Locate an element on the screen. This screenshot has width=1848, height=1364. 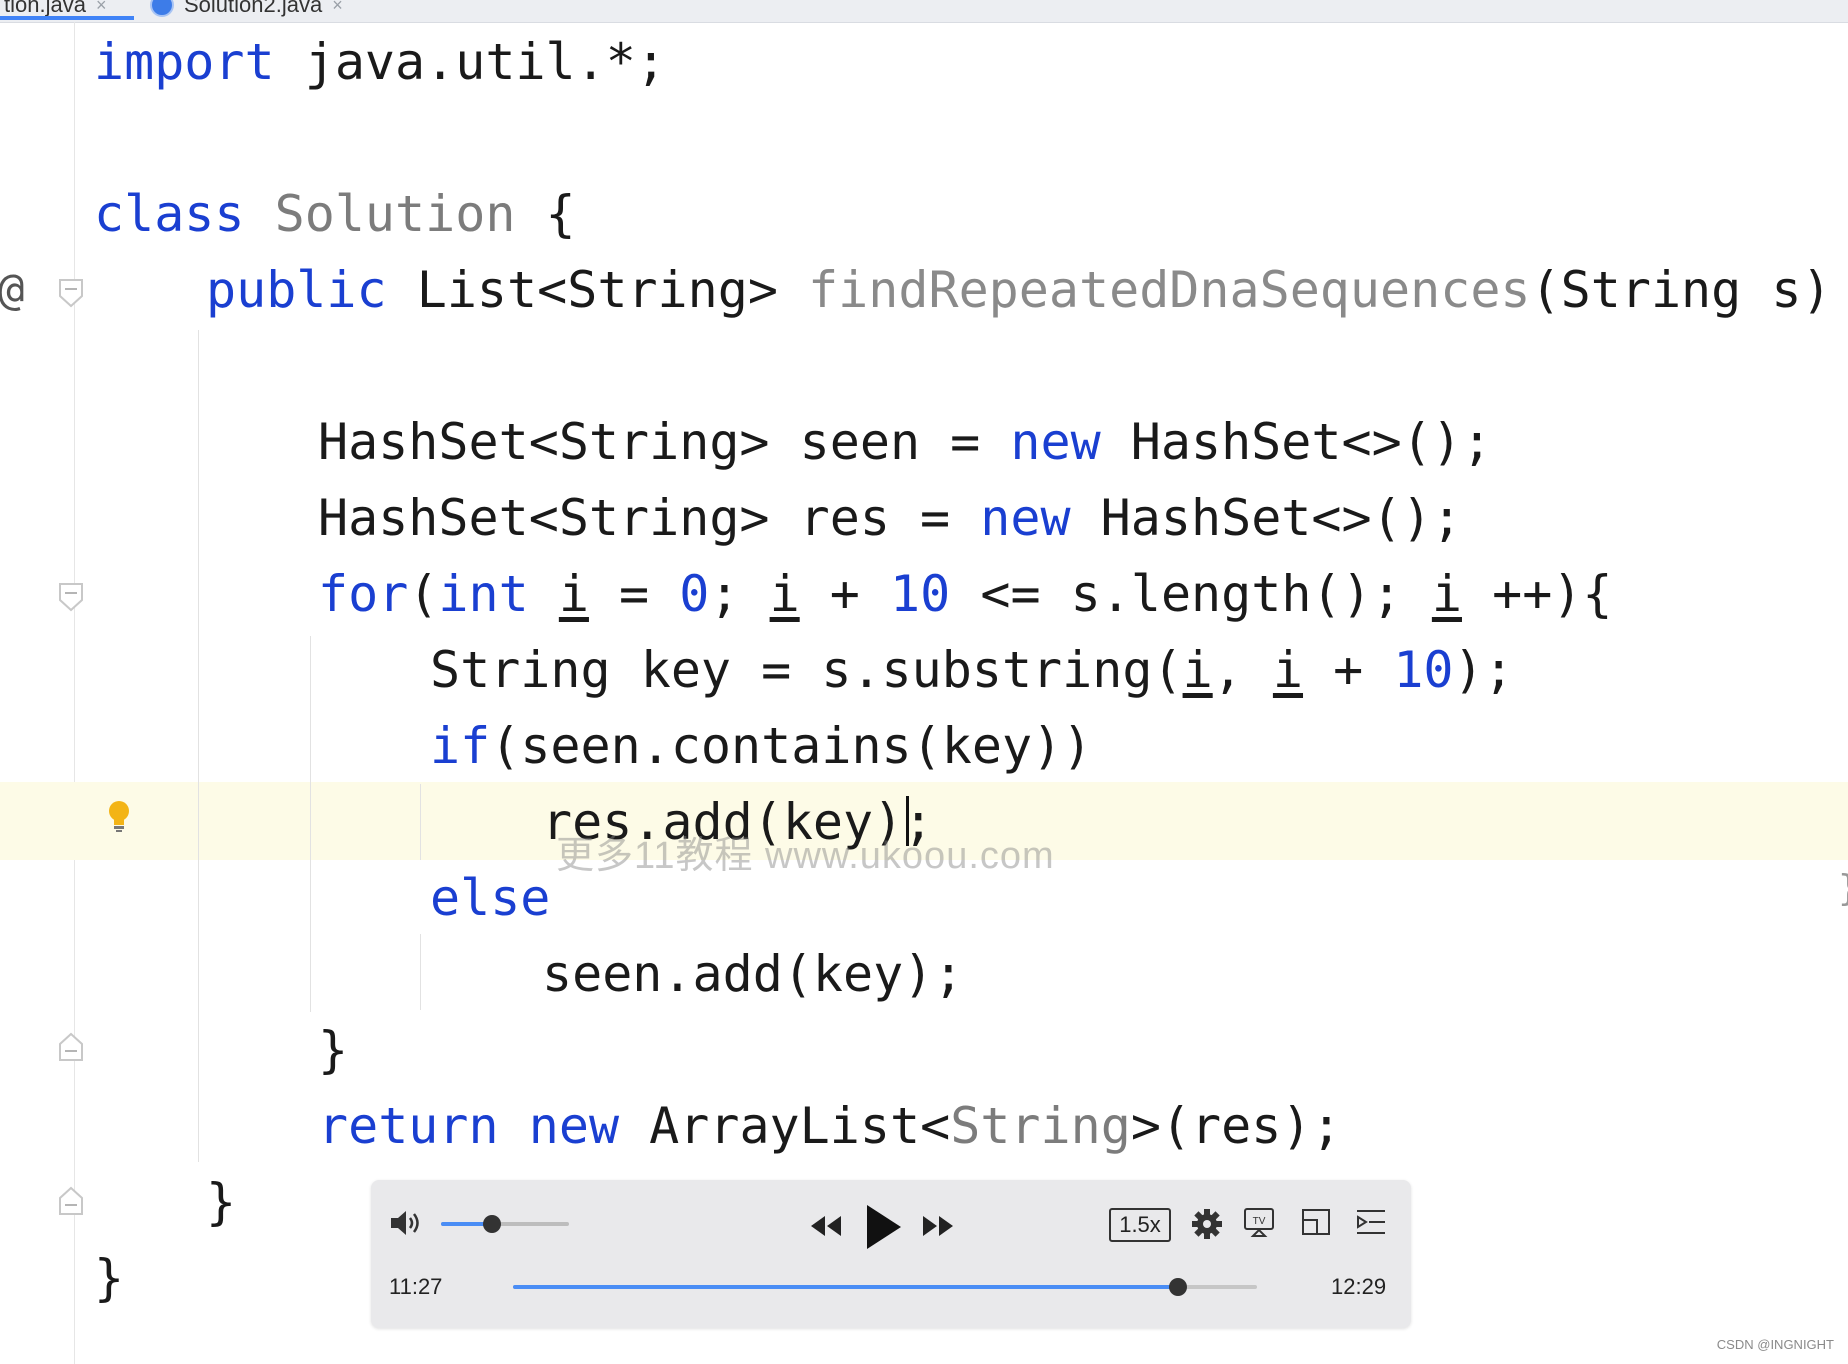
playback-speed-button: 1.5x is located at coordinates (1140, 1225).